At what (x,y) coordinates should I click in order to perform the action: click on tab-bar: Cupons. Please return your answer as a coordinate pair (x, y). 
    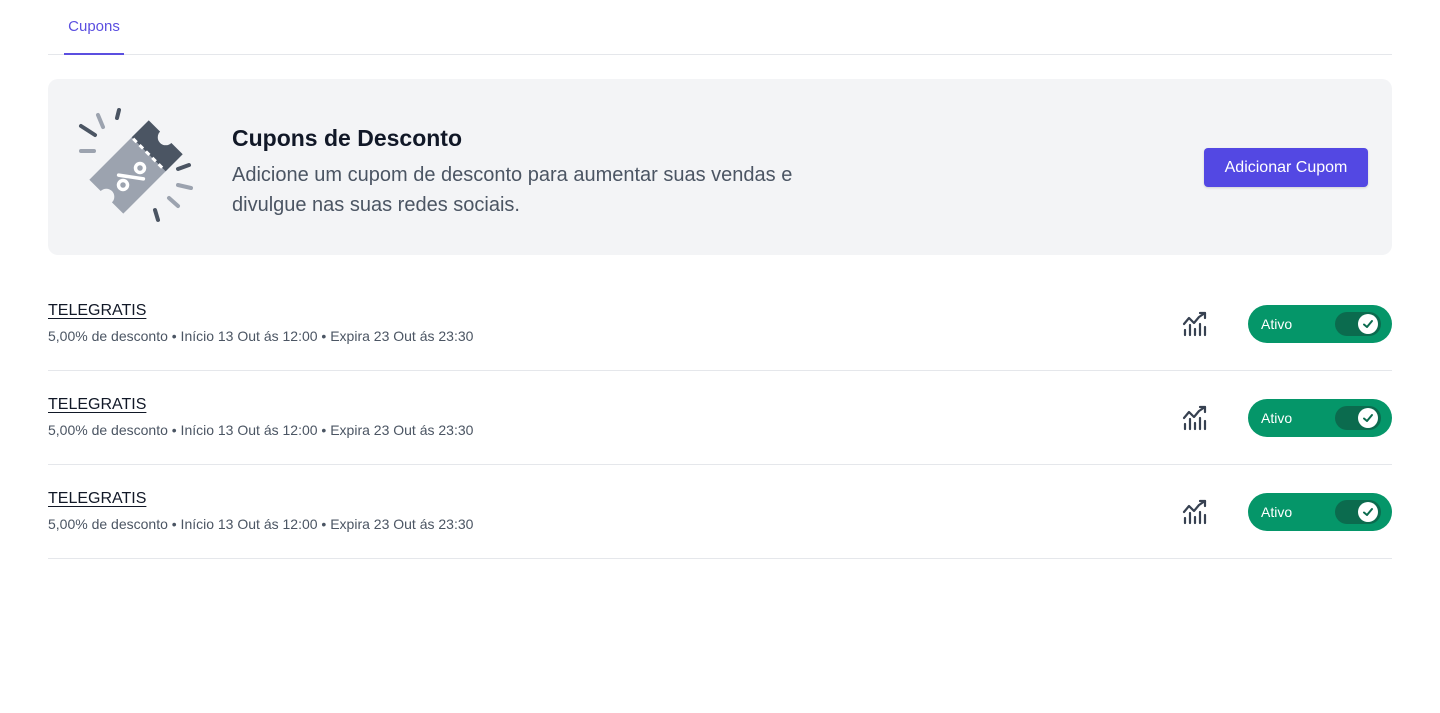
    Looking at the image, I should click on (720, 27).